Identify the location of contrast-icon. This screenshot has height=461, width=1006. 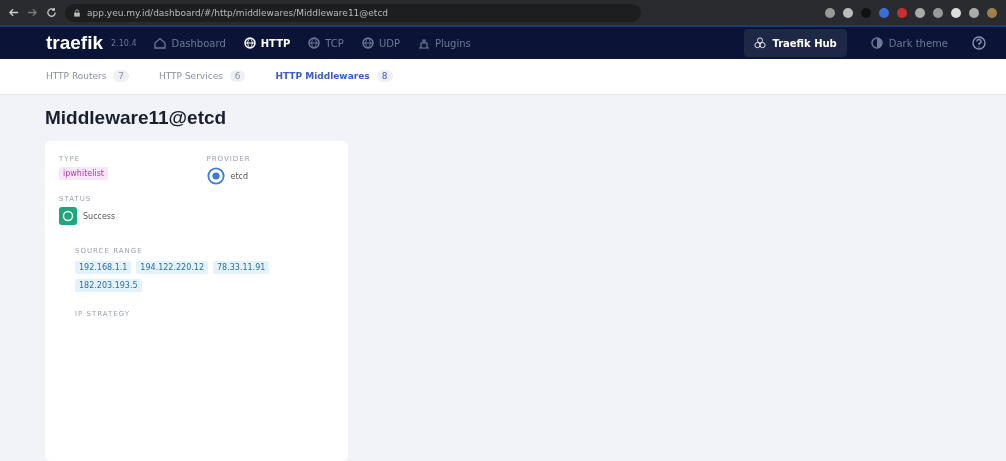
(876, 43).